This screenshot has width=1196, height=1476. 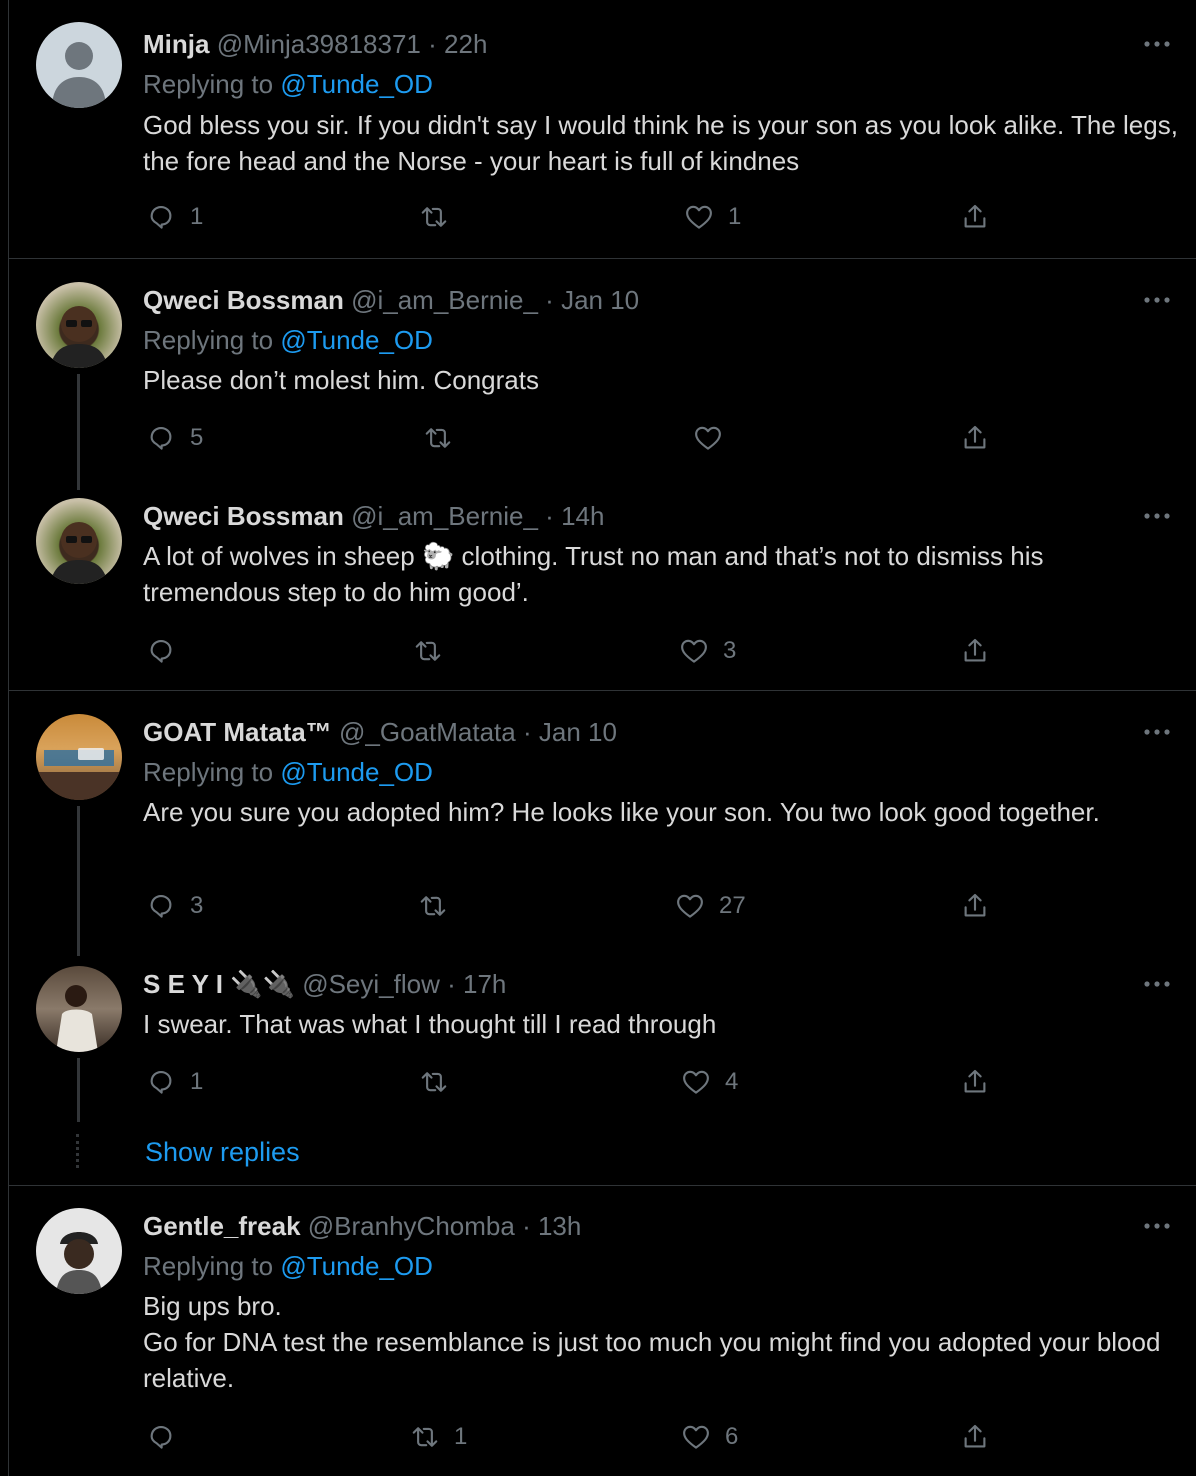 I want to click on user-handle: @Minja39818371, so click(x=319, y=44).